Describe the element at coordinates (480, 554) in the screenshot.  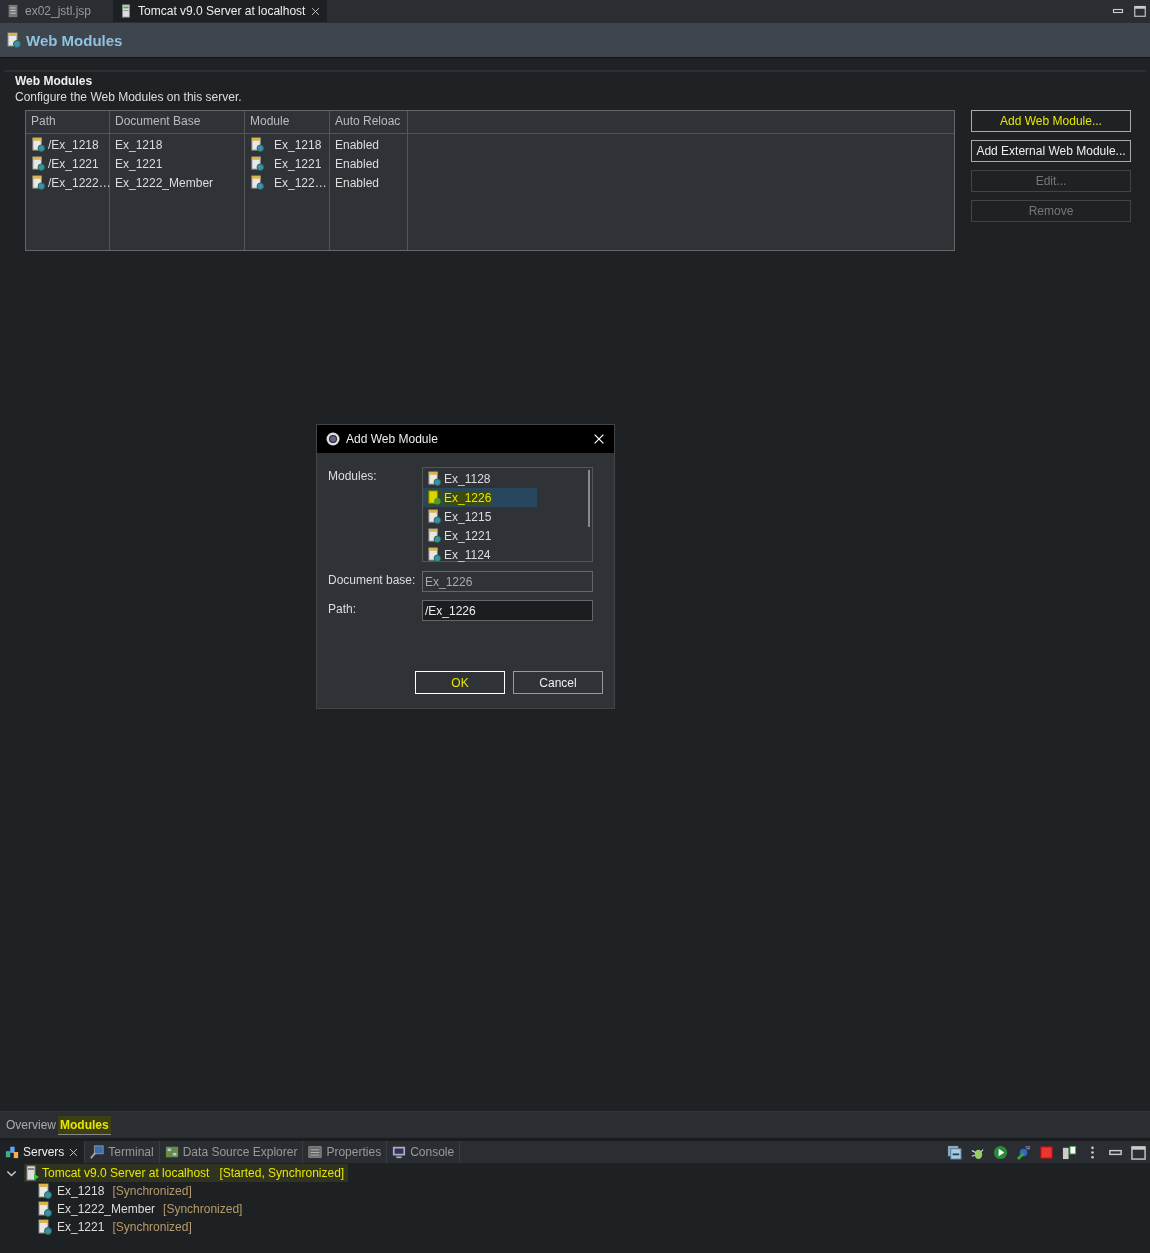
I see `list-item: Ex_1124` at that location.